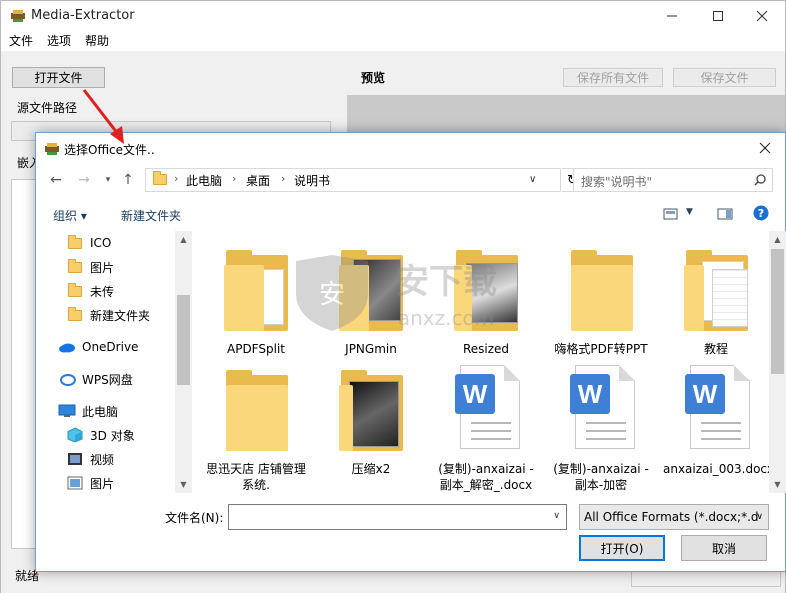  I want to click on file-item-tutorial: 教程, so click(716, 300).